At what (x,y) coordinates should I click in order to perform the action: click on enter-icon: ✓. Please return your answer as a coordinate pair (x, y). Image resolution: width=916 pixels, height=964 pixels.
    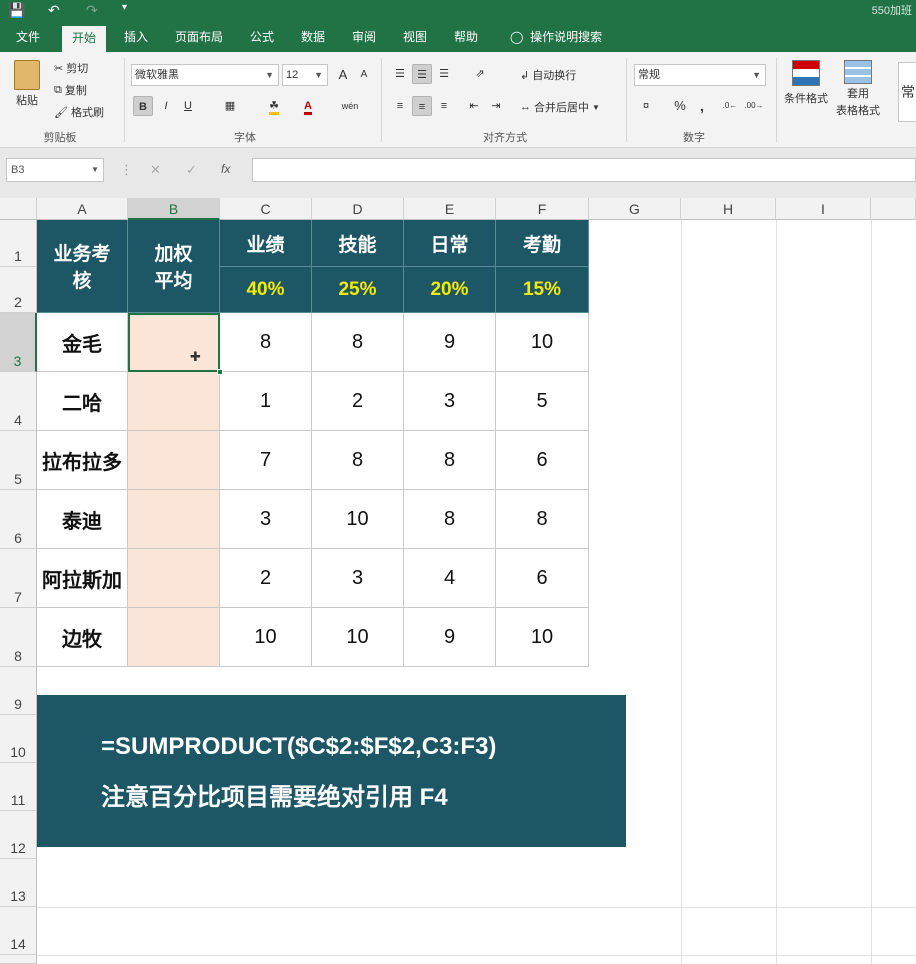
    Looking at the image, I should click on (191, 170).